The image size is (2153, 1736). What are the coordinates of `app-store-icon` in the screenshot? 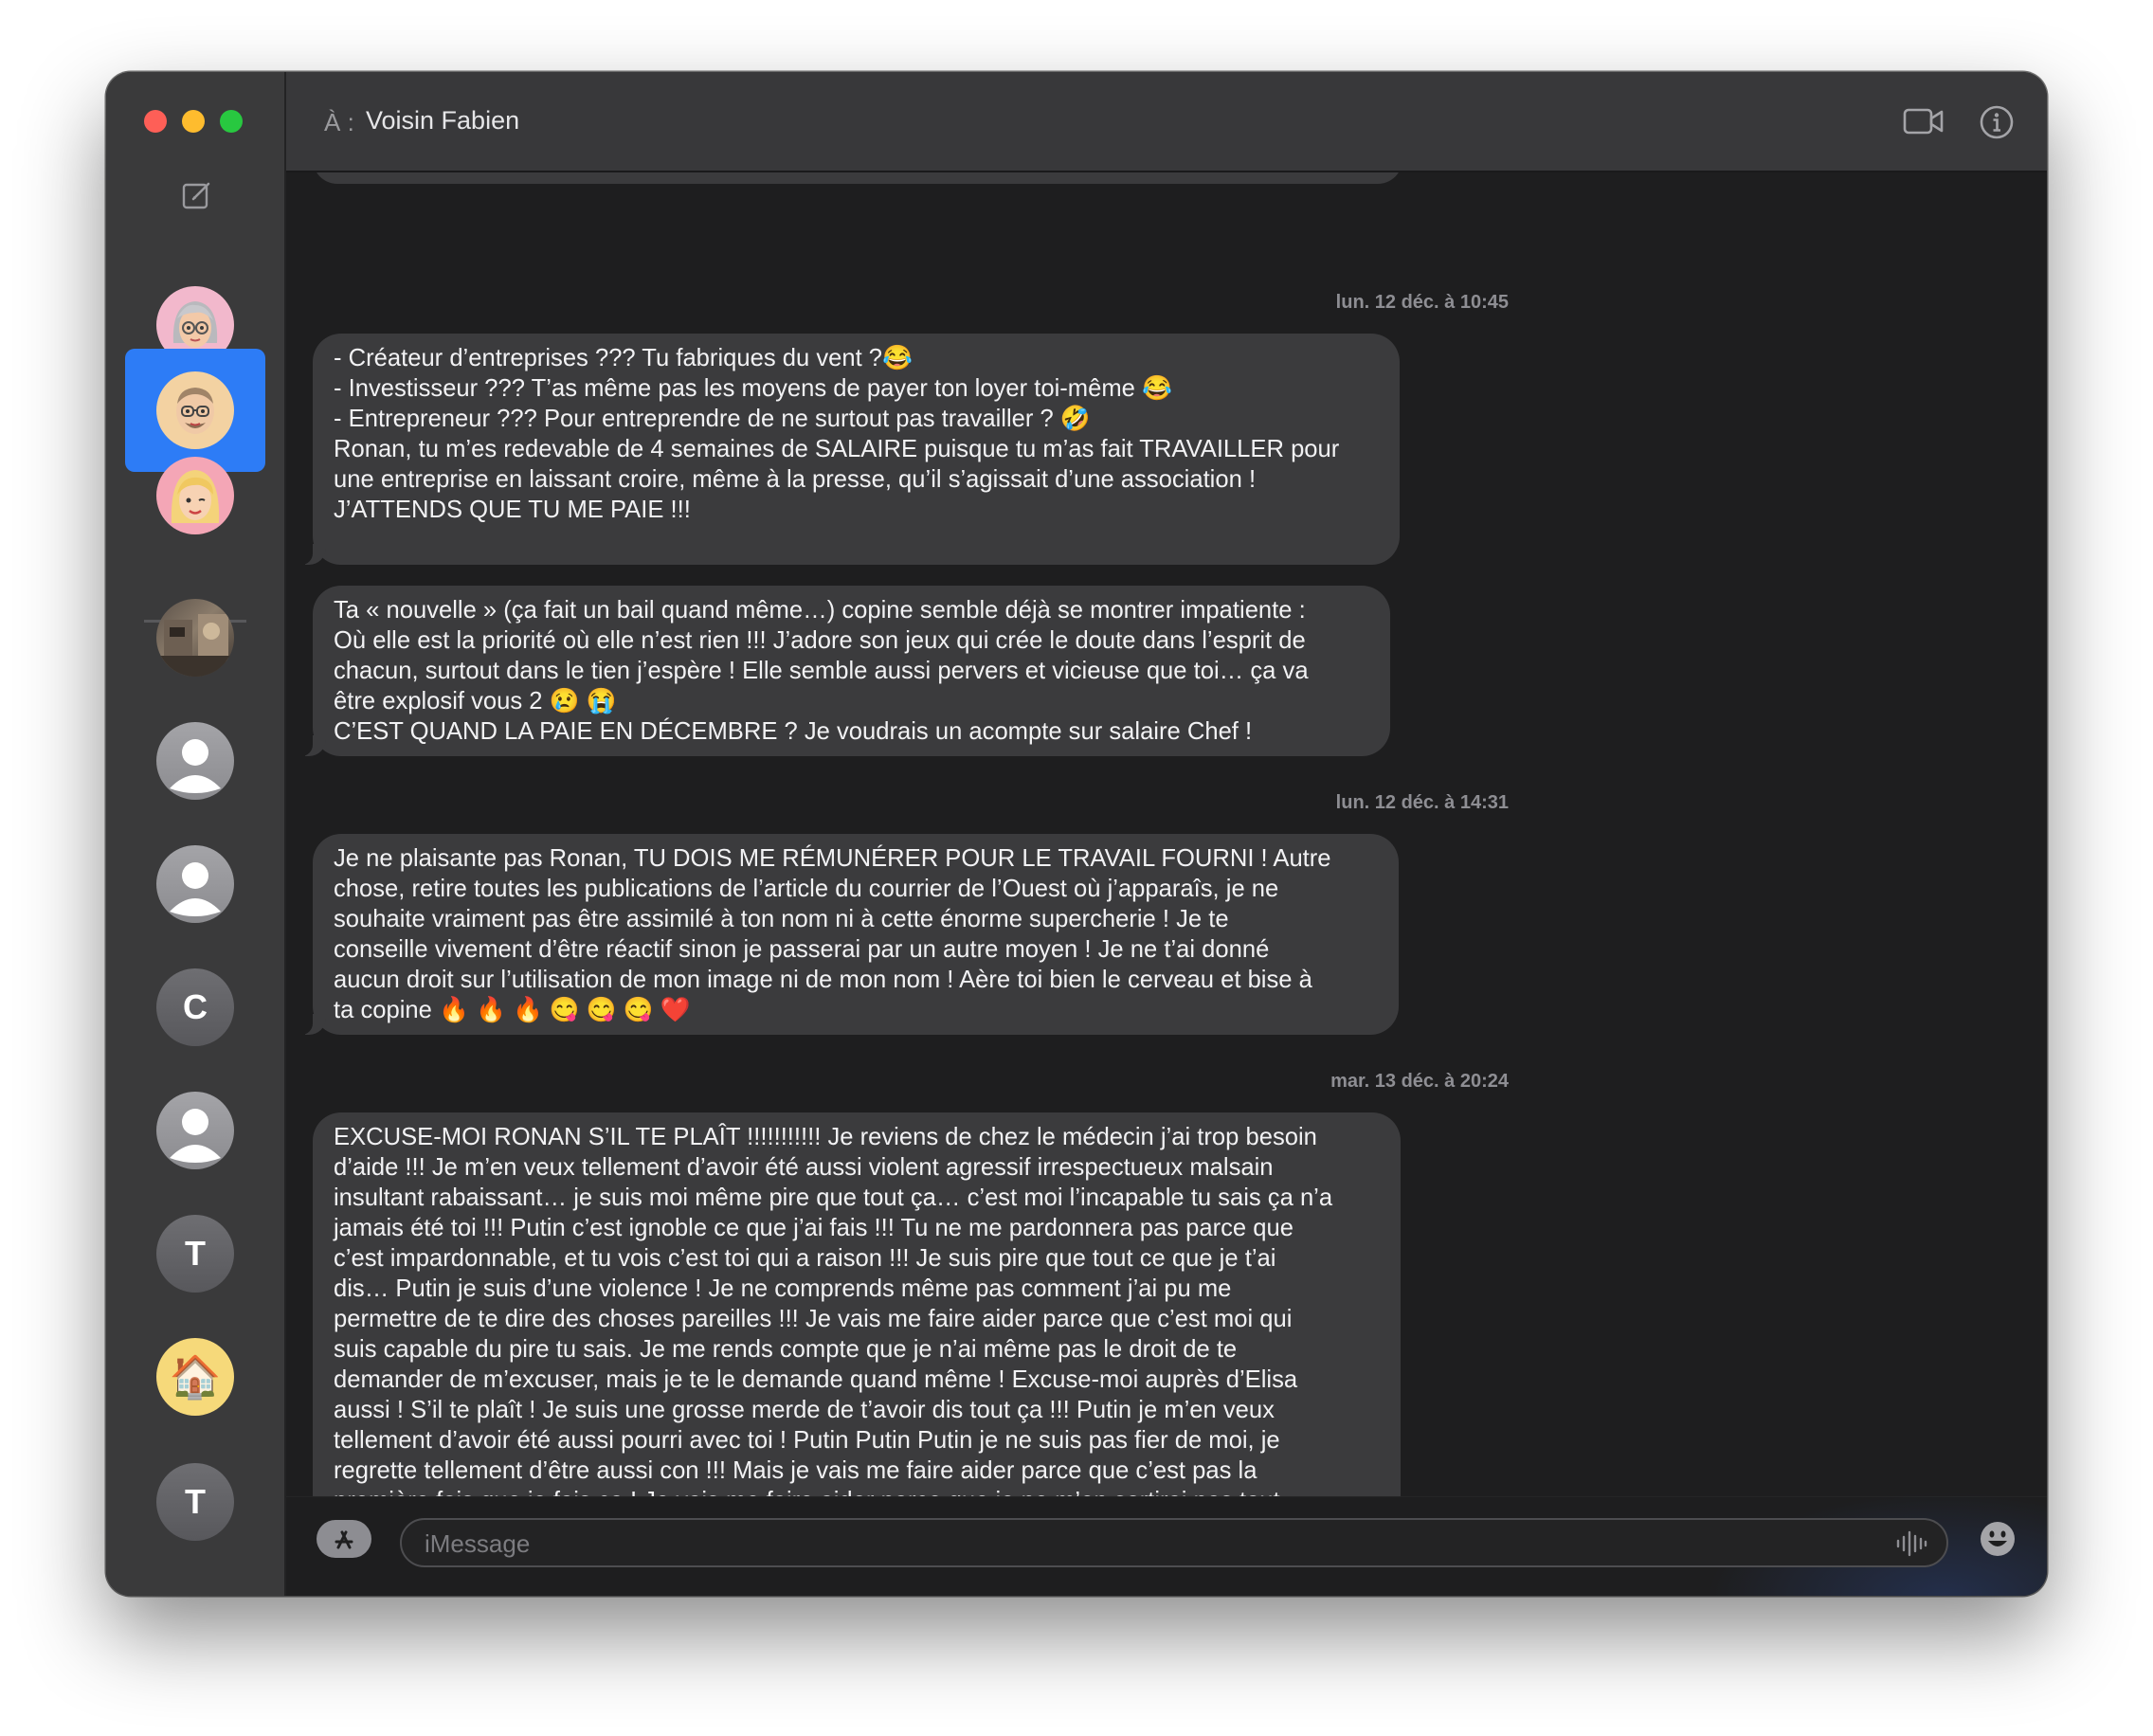 It's located at (344, 1539).